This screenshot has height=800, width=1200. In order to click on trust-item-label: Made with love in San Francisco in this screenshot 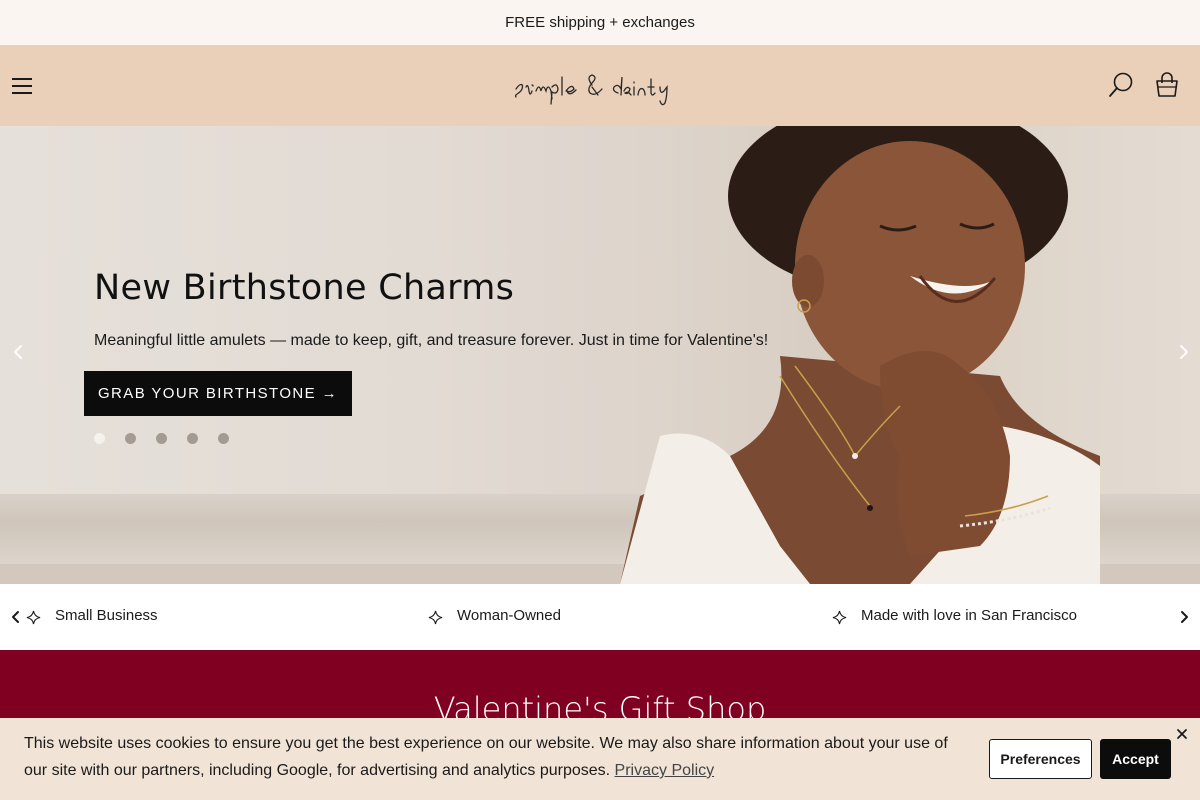, I will do `click(969, 615)`.